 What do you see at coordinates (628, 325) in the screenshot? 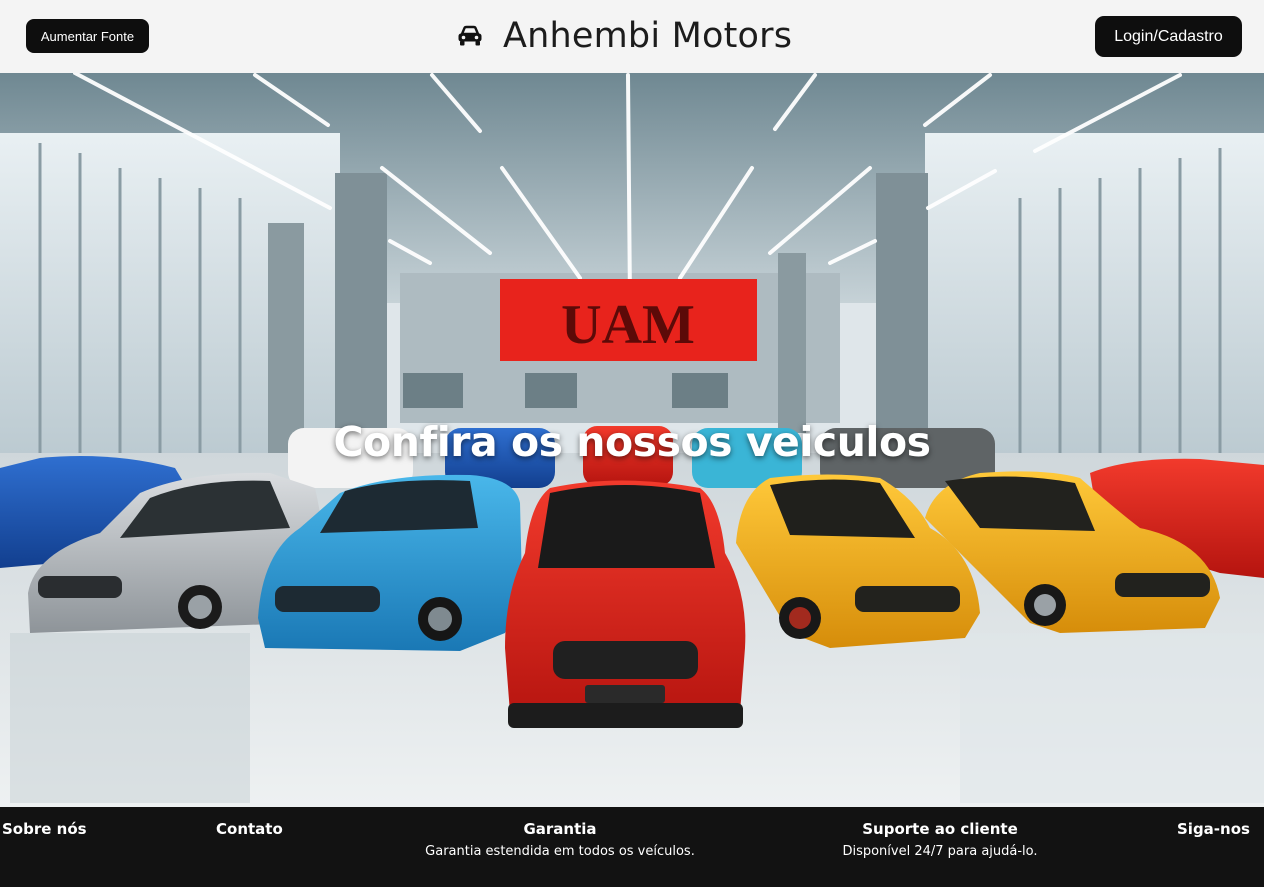
I see `uam-sign-text: UAM` at bounding box center [628, 325].